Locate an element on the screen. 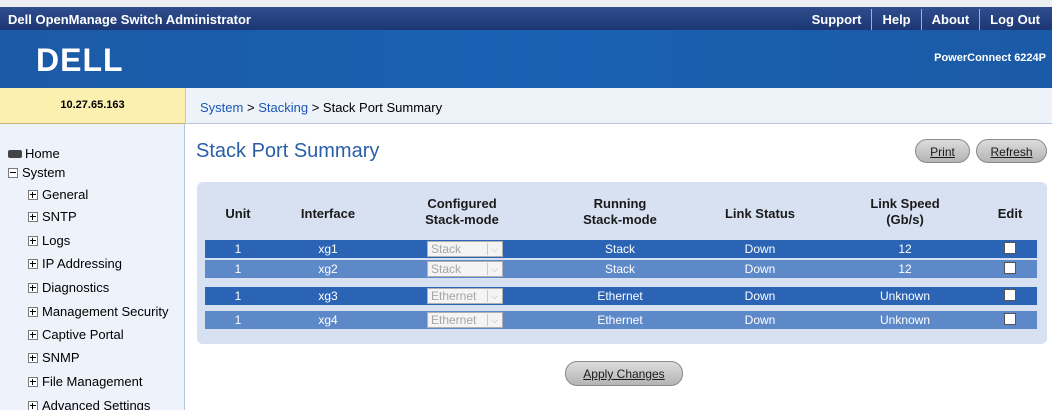 Image resolution: width=1052 pixels, height=410 pixels. sidebar-item-snmp: SNMP is located at coordinates (54, 357).